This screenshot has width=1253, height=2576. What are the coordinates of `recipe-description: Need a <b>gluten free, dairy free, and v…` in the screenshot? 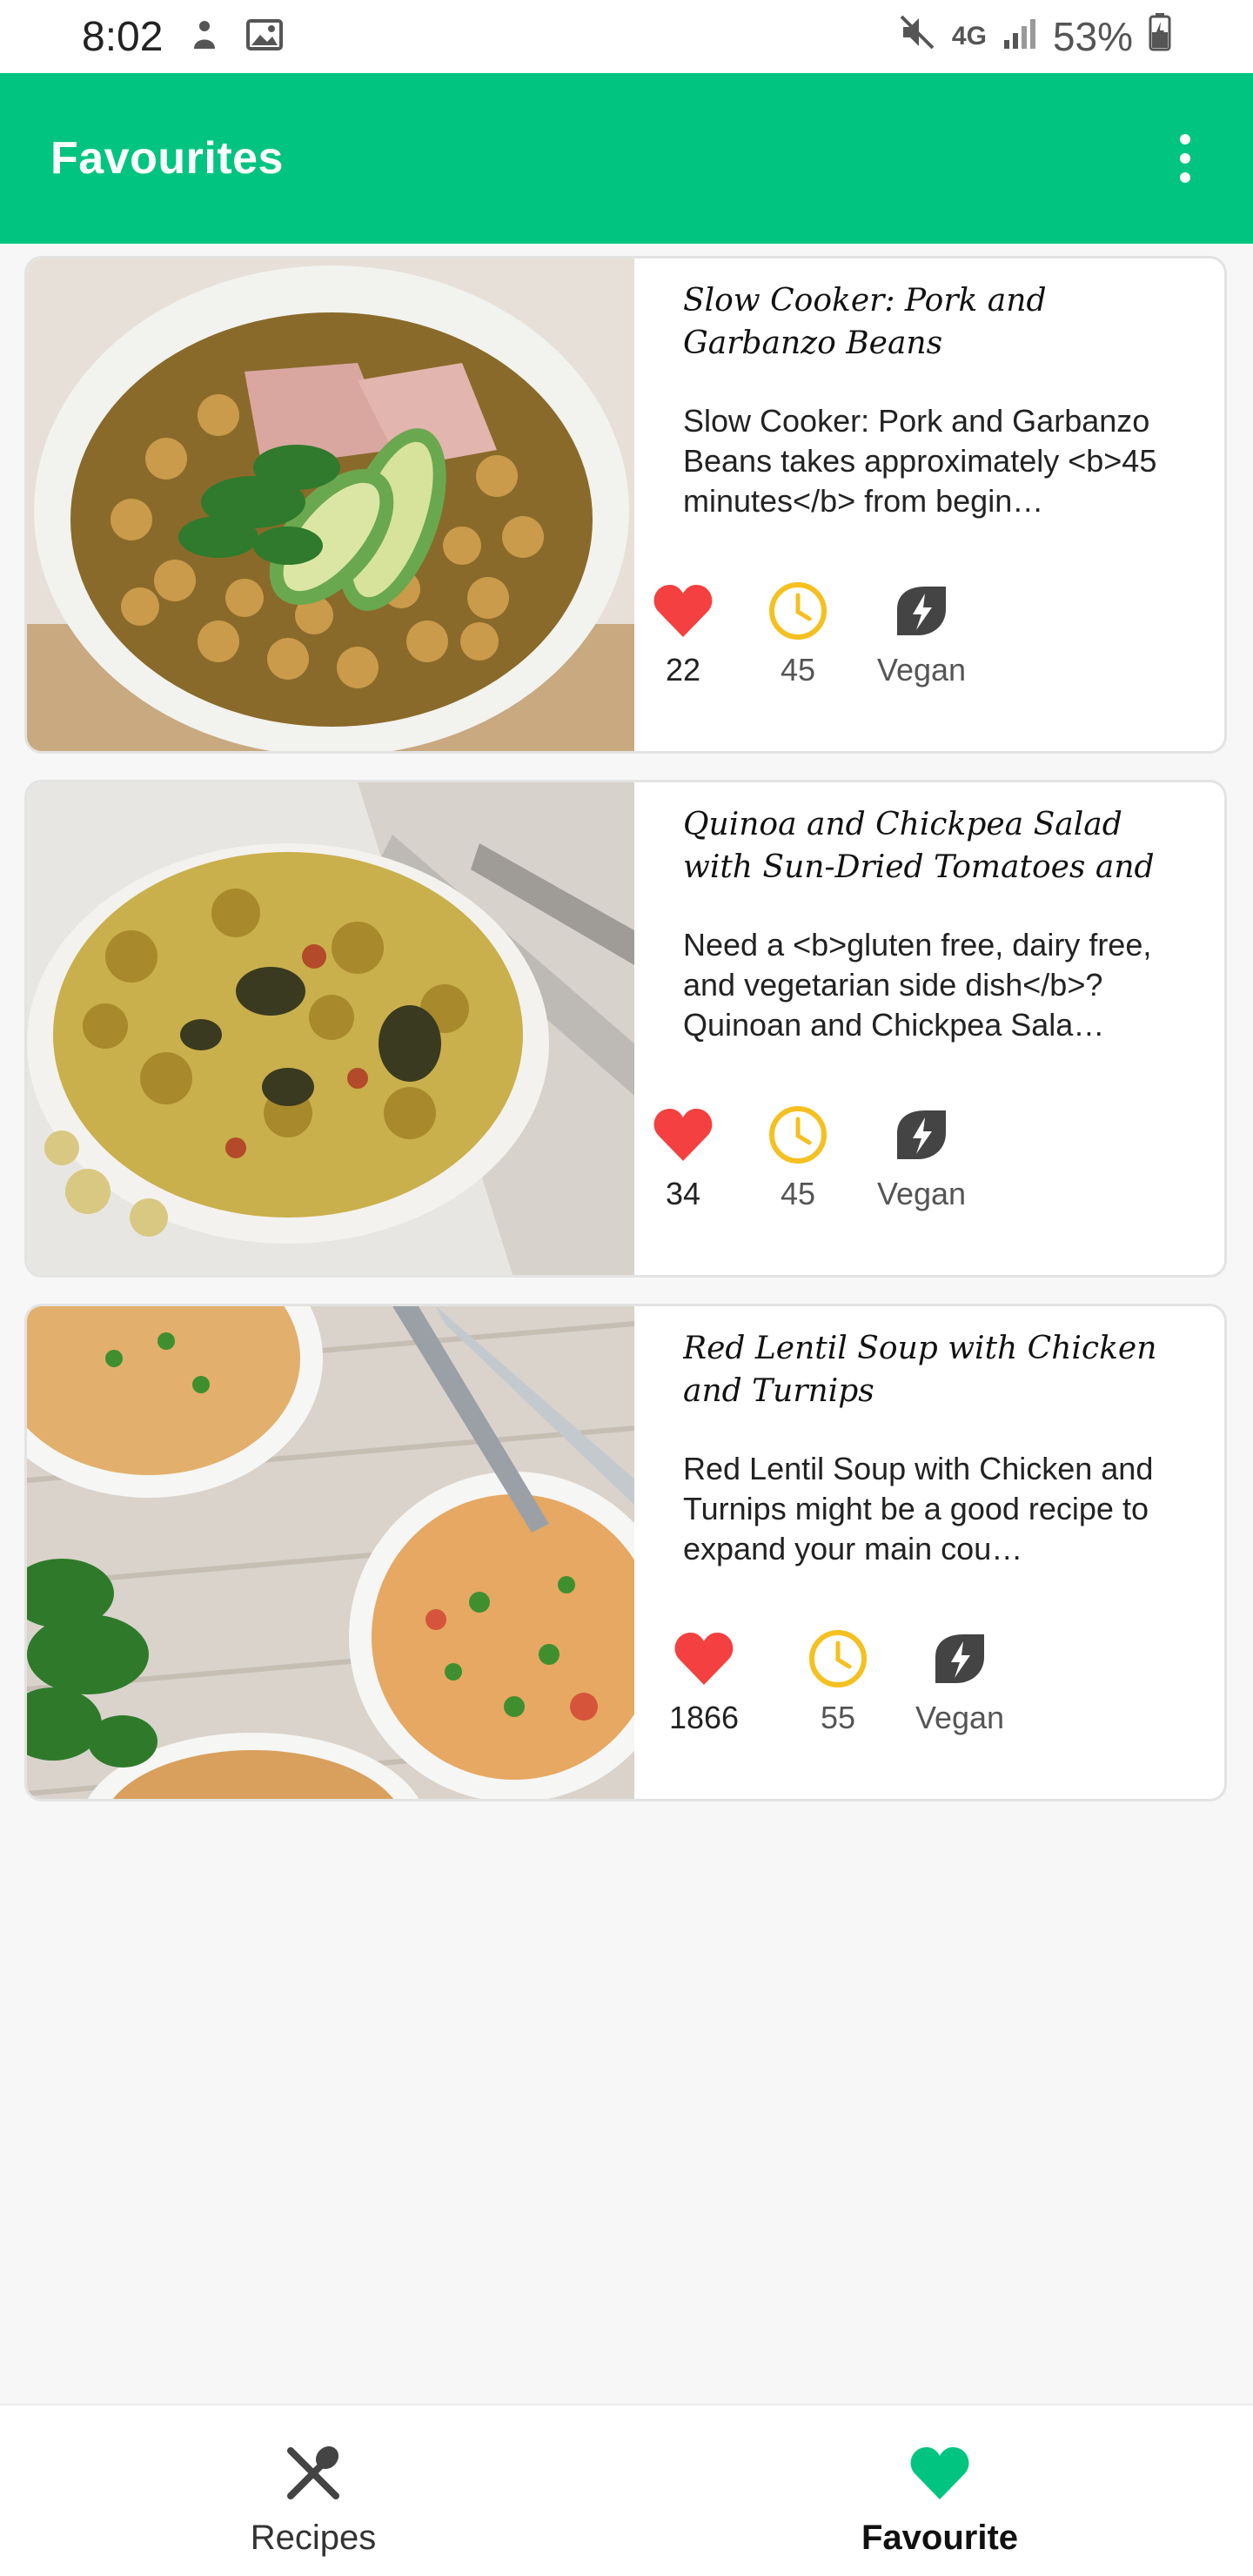 It's located at (918, 985).